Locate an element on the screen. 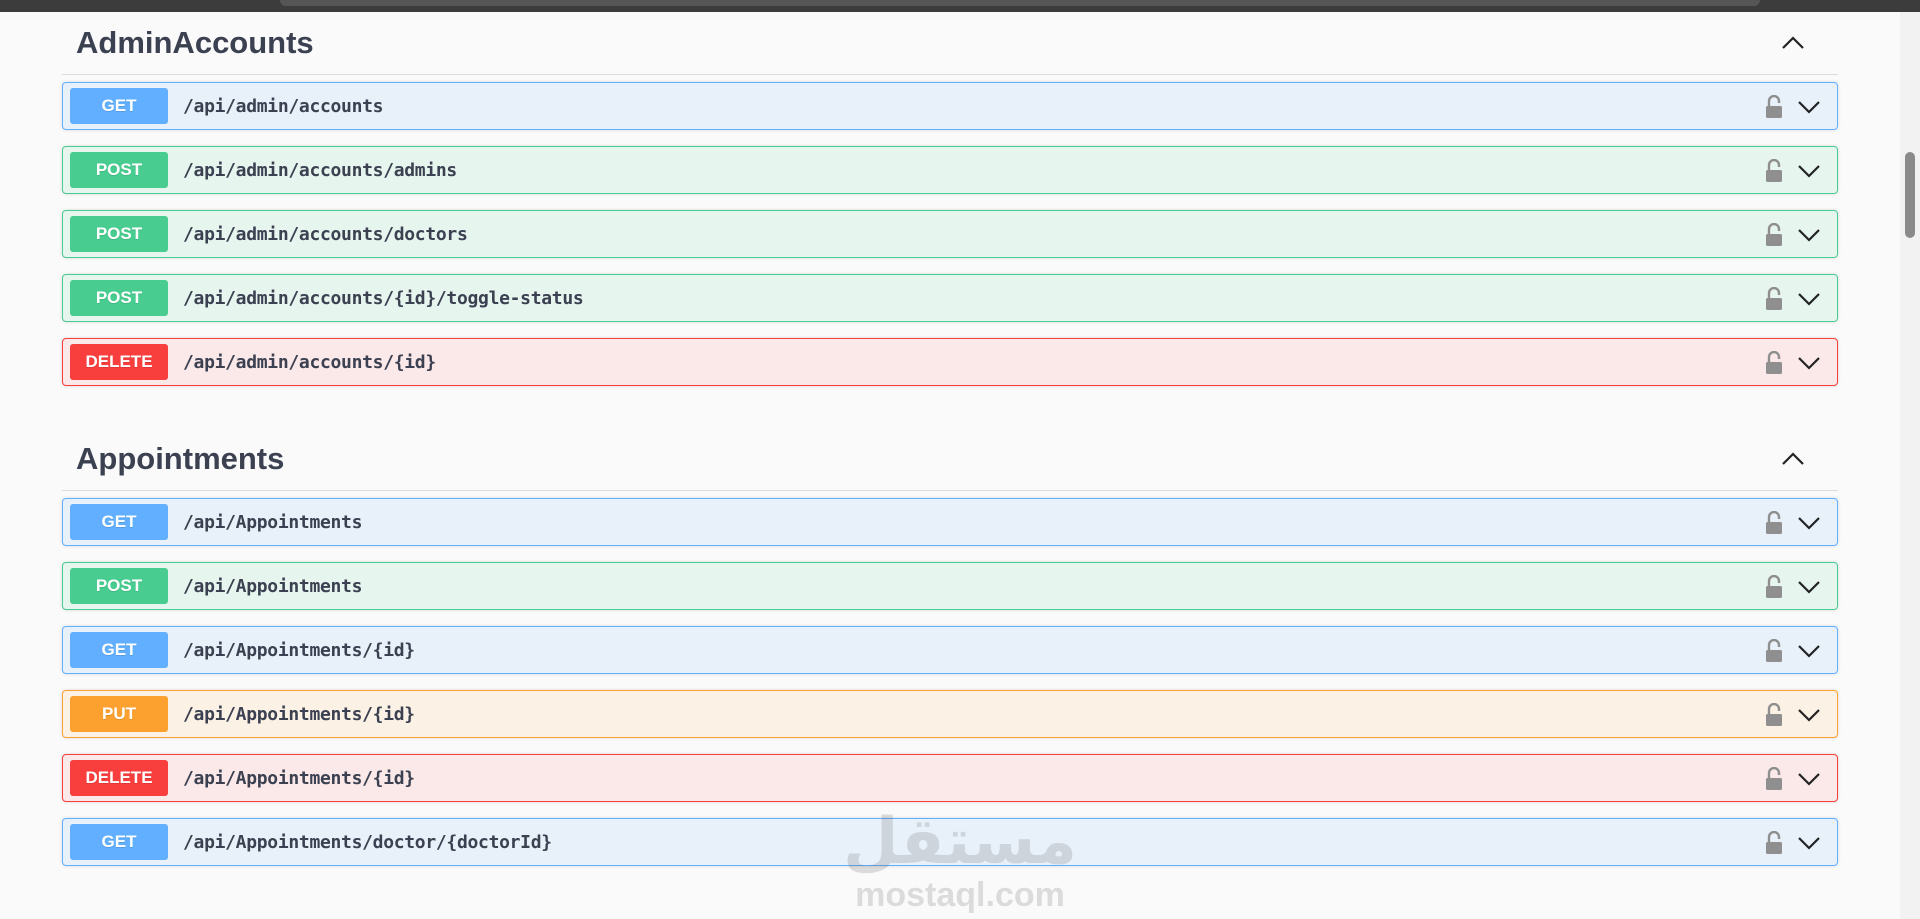 Image resolution: width=1920 pixels, height=919 pixels. browser-top-bar is located at coordinates (960, 6).